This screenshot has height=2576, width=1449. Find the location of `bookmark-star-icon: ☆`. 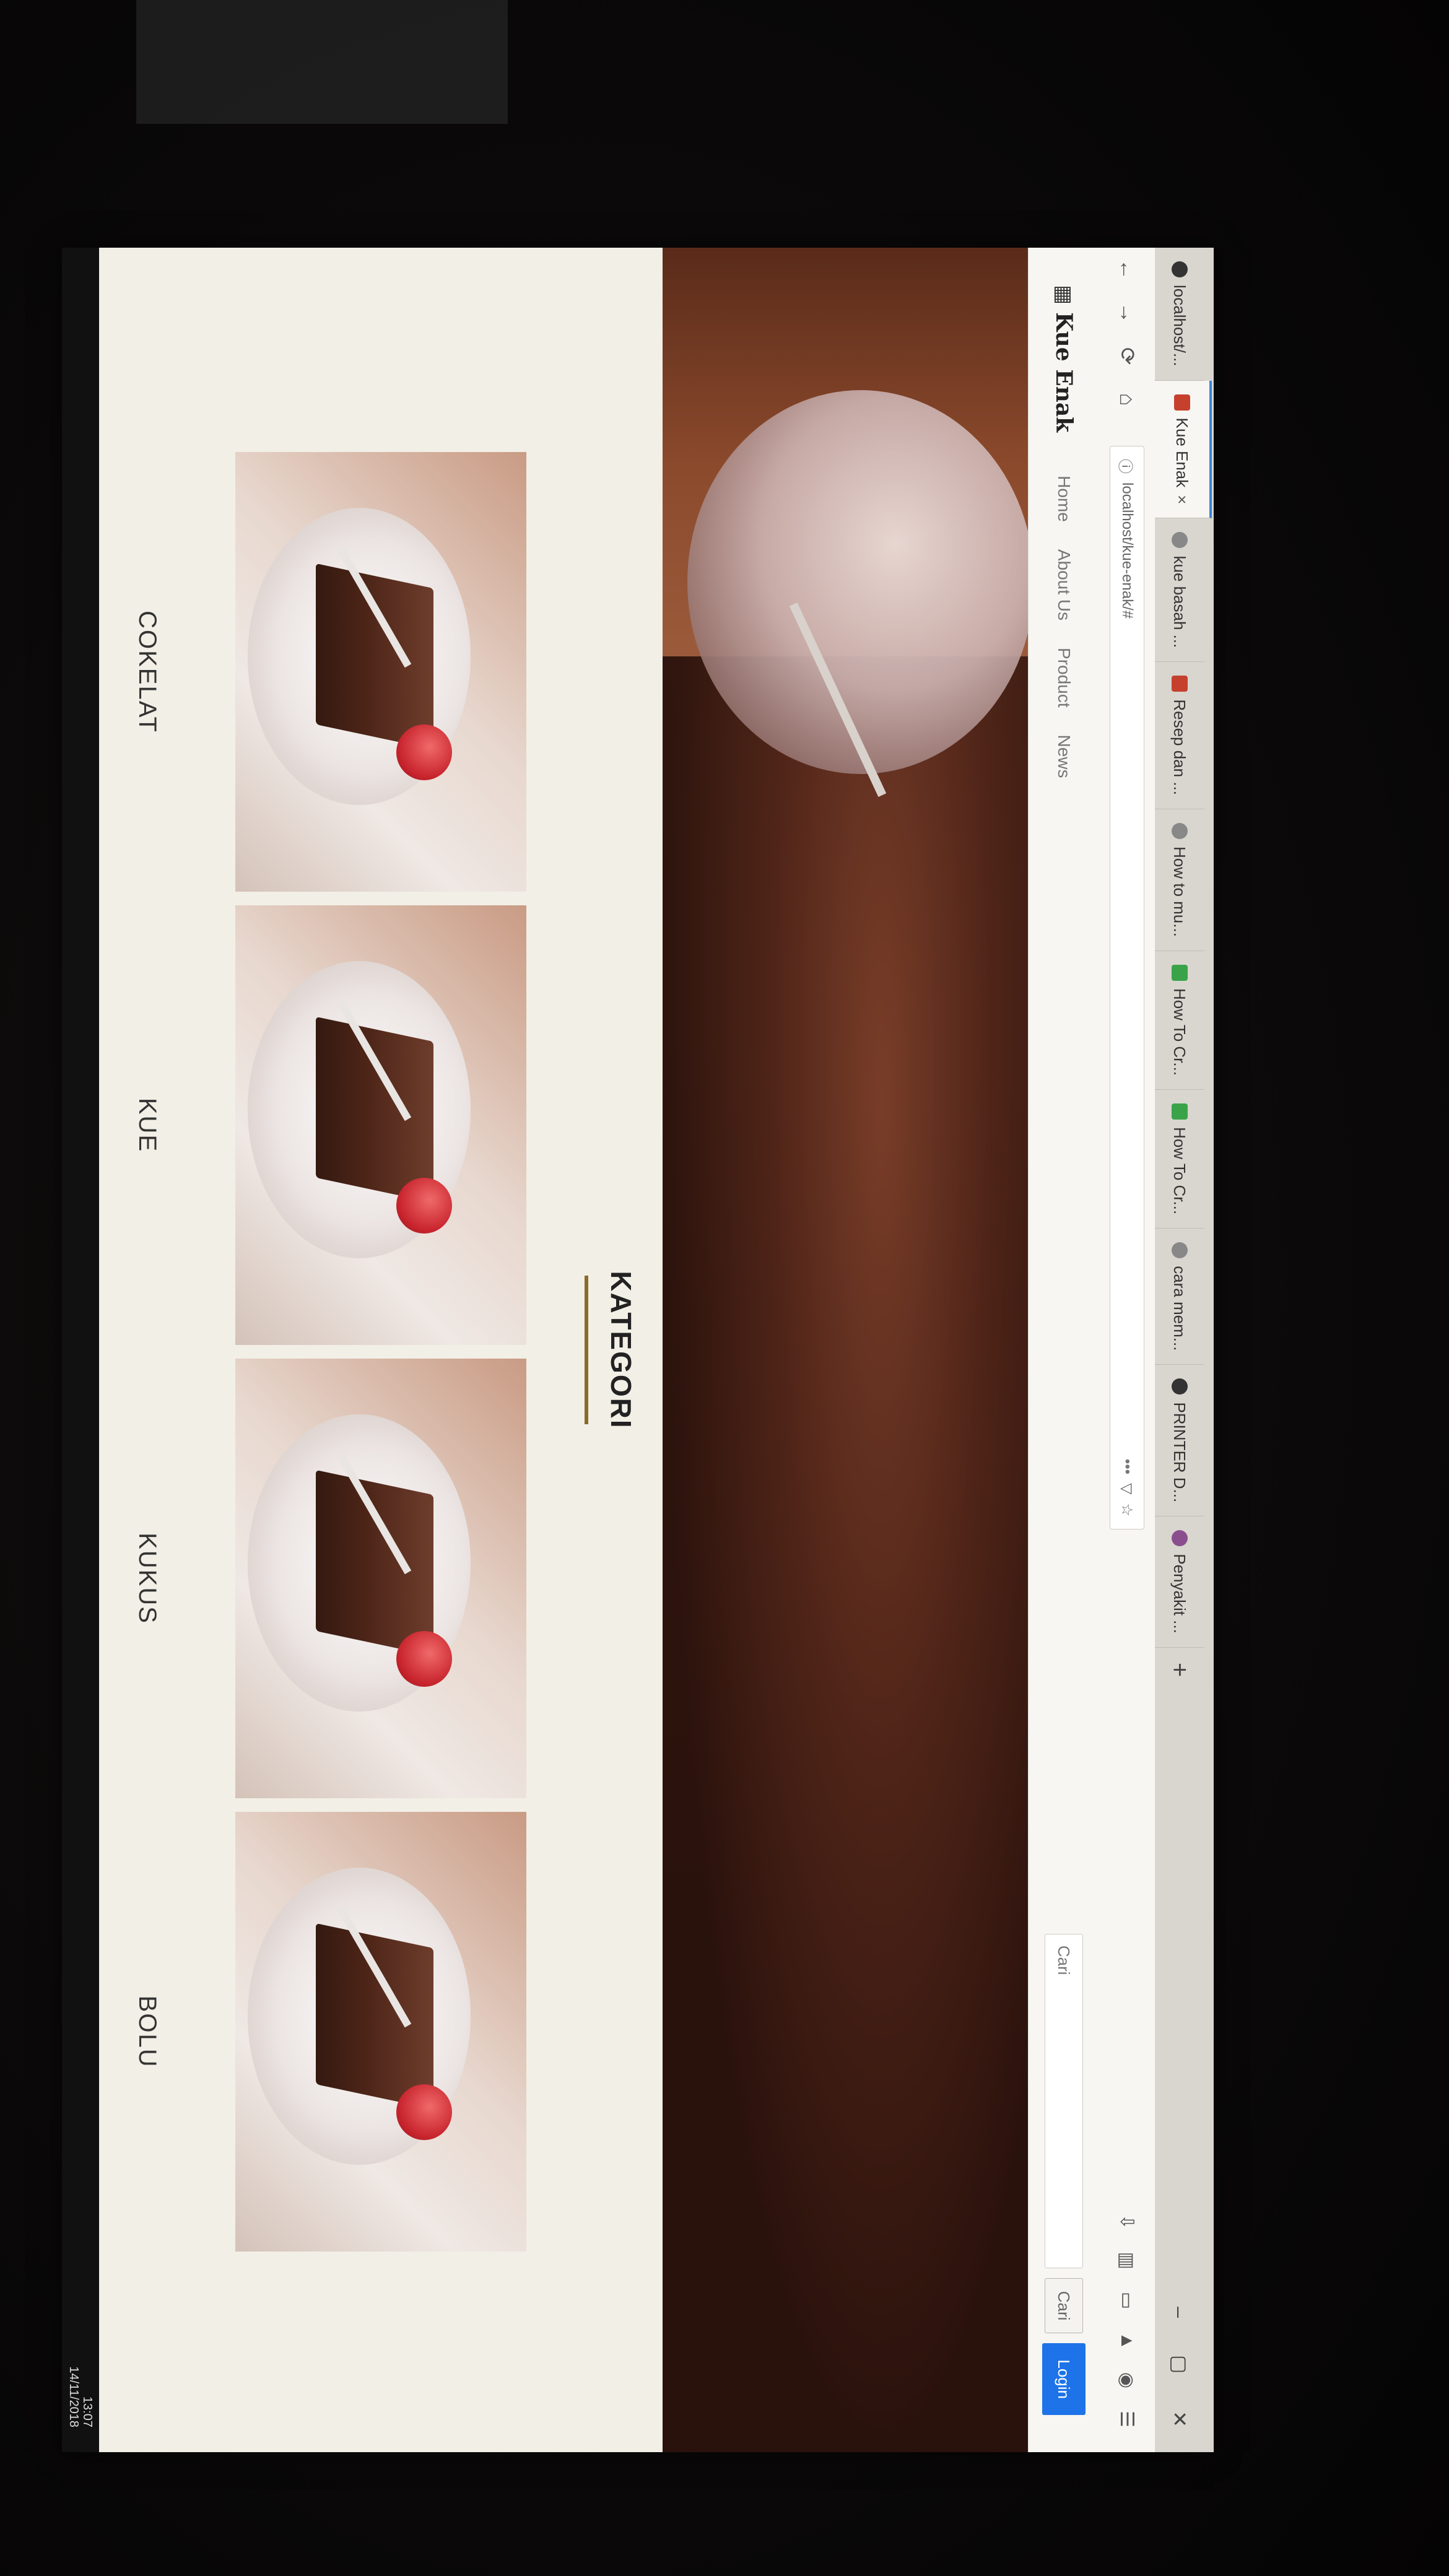

bookmark-star-icon: ☆ is located at coordinates (1127, 1509).